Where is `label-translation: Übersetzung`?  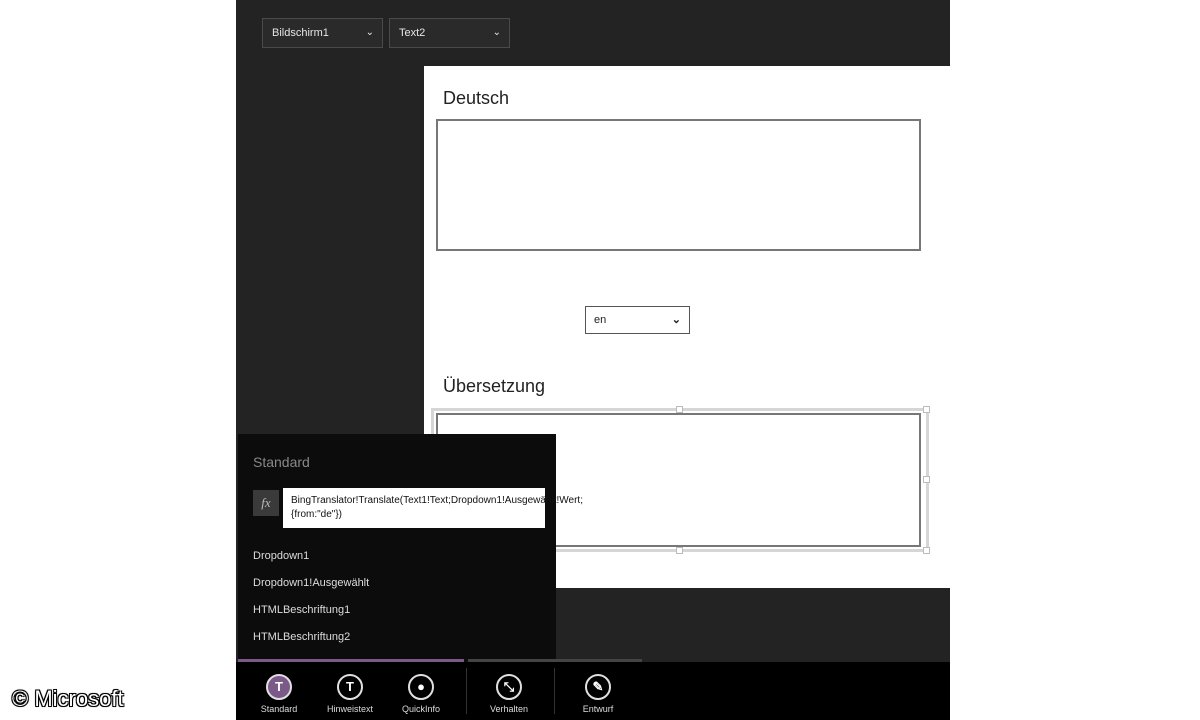 label-translation: Übersetzung is located at coordinates (494, 386).